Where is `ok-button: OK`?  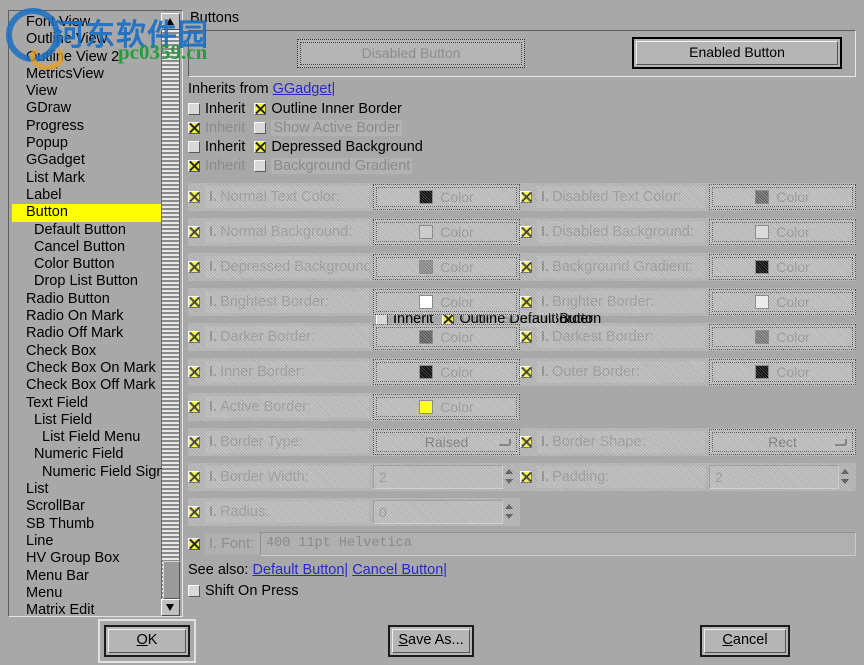
ok-button: OK is located at coordinates (147, 641).